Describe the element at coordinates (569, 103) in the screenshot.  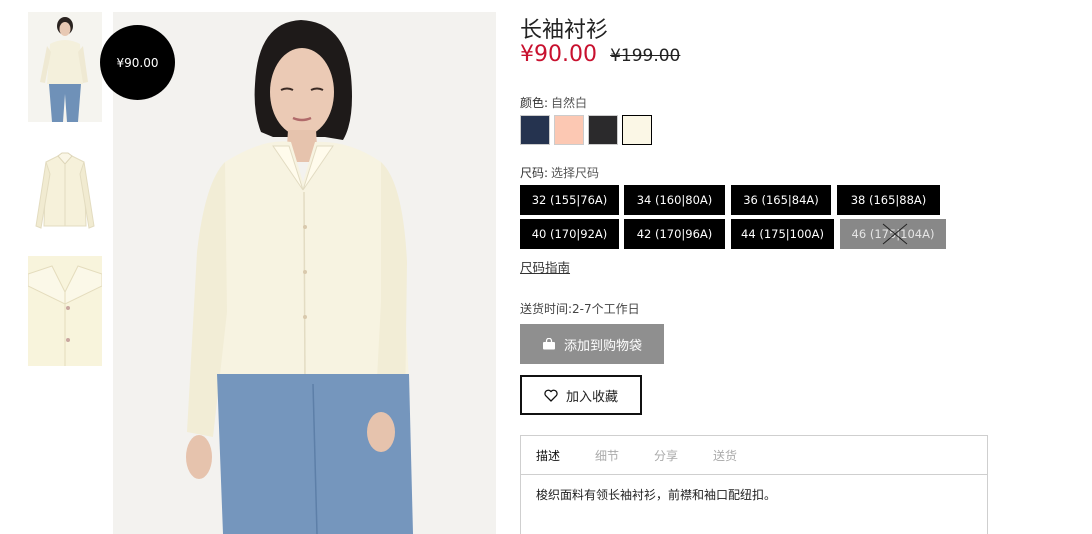
I see `selected-color: 自然白` at that location.